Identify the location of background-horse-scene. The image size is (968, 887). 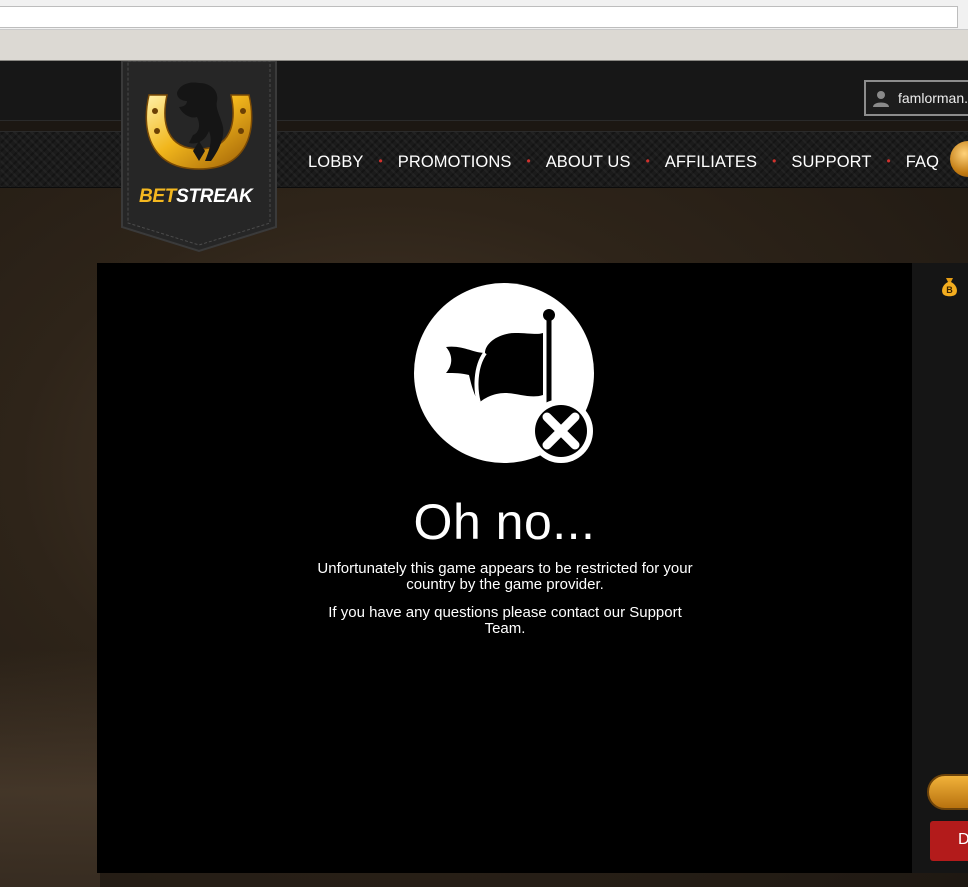
(50, 768).